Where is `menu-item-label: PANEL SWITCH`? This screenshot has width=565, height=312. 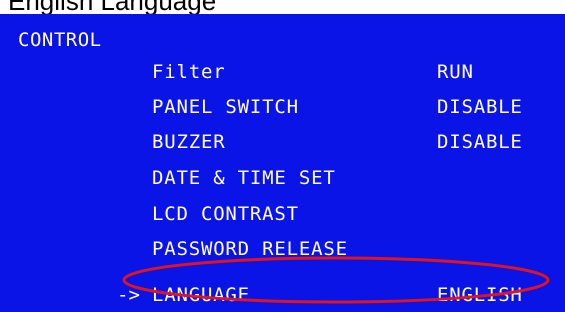
menu-item-label: PANEL SWITCH is located at coordinates (225, 107).